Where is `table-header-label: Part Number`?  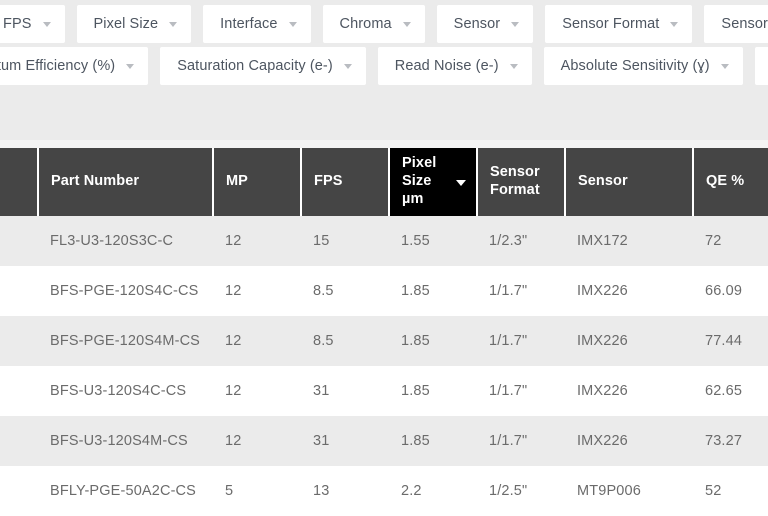
table-header-label: Part Number is located at coordinates (95, 181).